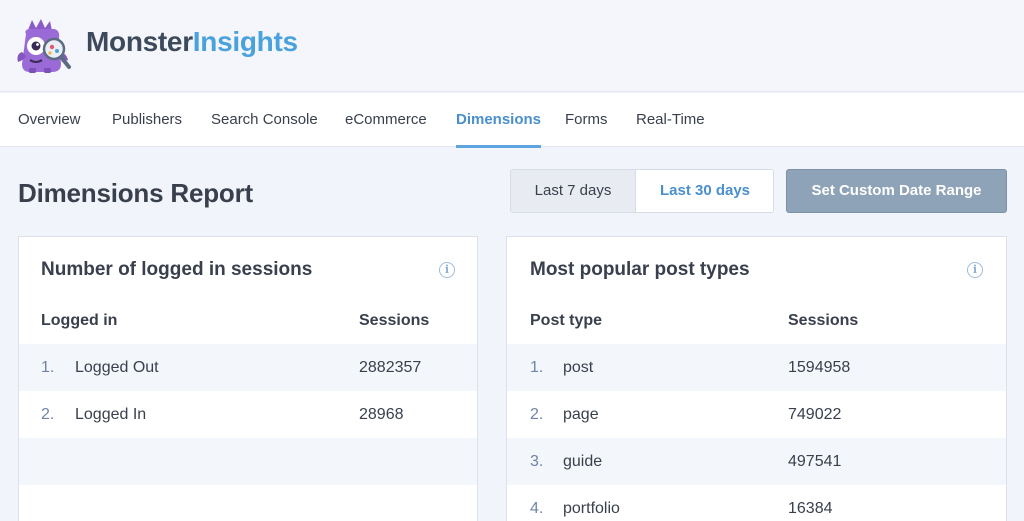 This screenshot has width=1024, height=521. I want to click on table-row: 1. post 1594958, so click(756, 367).